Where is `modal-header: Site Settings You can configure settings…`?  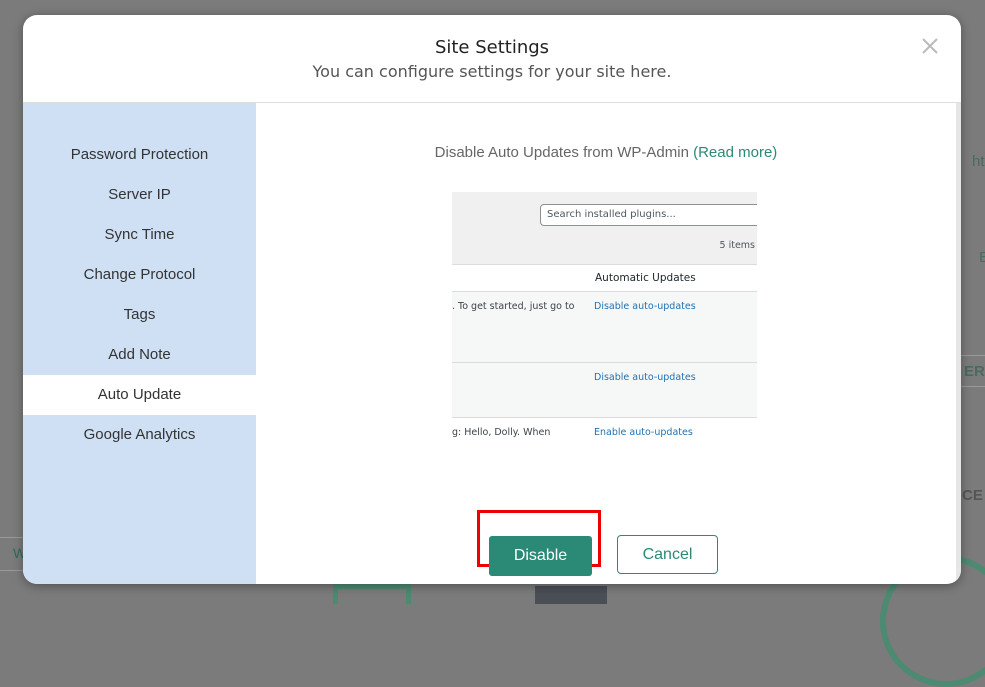
modal-header: Site Settings You can configure settings… is located at coordinates (492, 59).